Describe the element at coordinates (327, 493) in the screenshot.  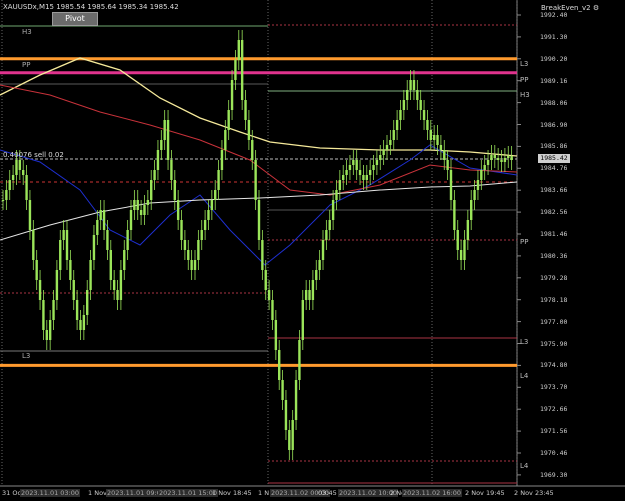
I see `time-axis-label: 03:45` at that location.